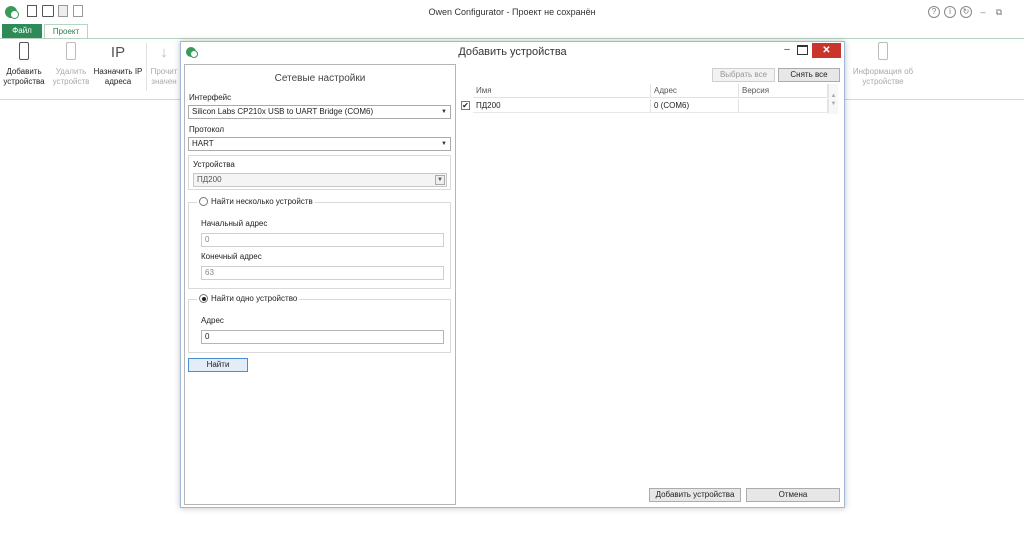 The image size is (1024, 548). Describe the element at coordinates (802, 50) in the screenshot. I see `dialog-maximize-button` at that location.